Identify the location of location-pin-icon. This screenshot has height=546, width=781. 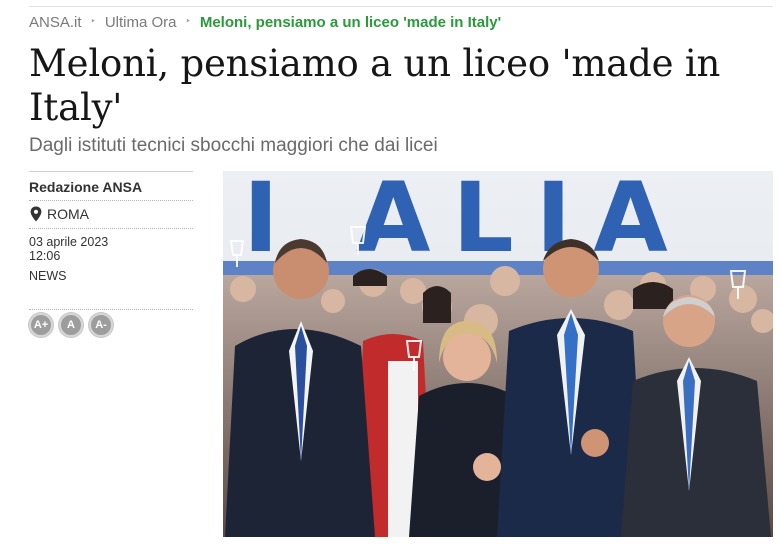
(36, 214).